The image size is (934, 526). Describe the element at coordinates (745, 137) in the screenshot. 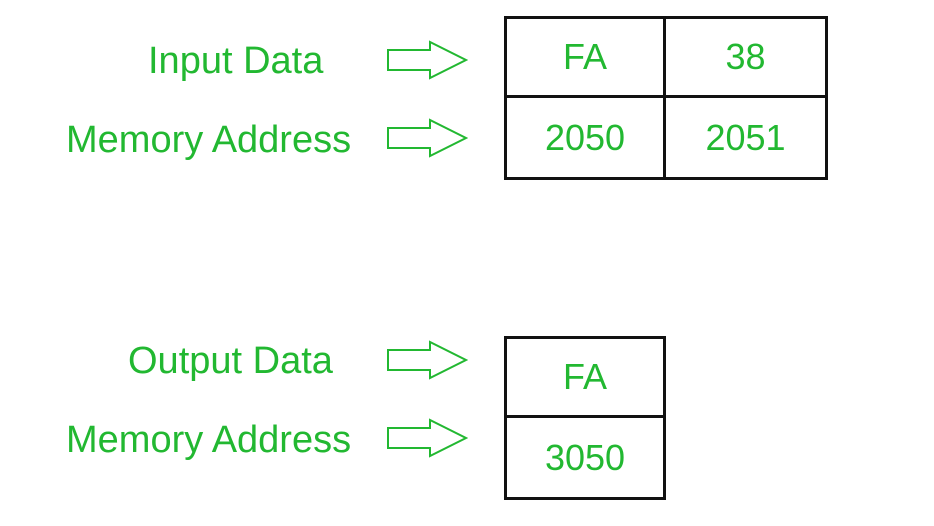

I see `input-address-cell: 2051` at that location.